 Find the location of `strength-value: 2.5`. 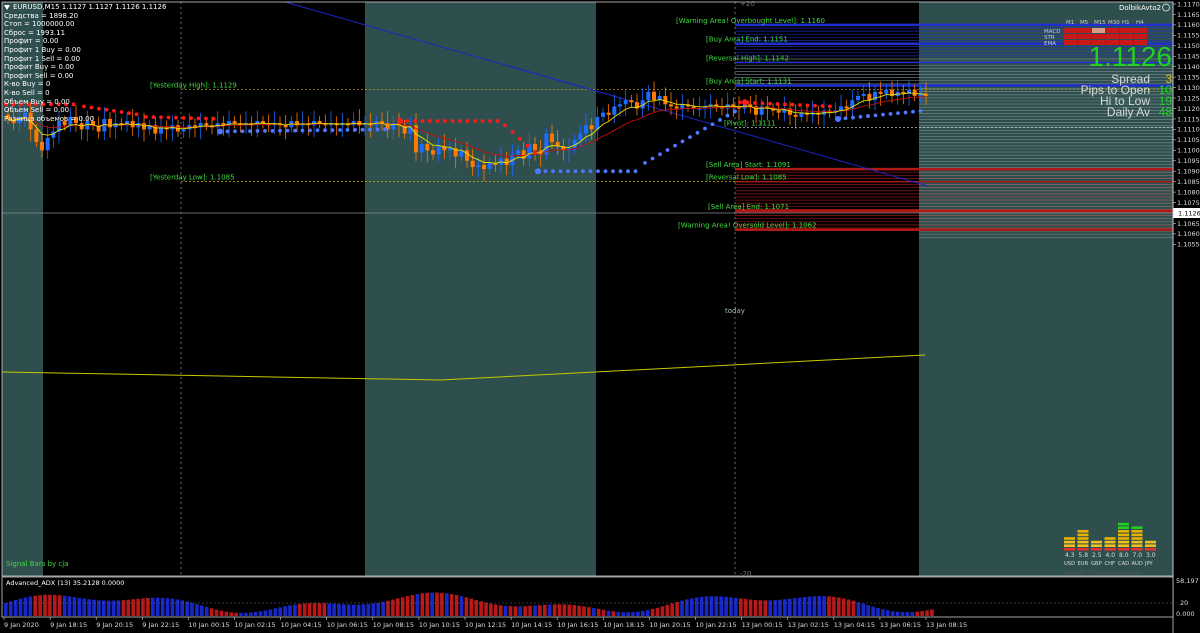

strength-value: 2.5 is located at coordinates (1097, 555).